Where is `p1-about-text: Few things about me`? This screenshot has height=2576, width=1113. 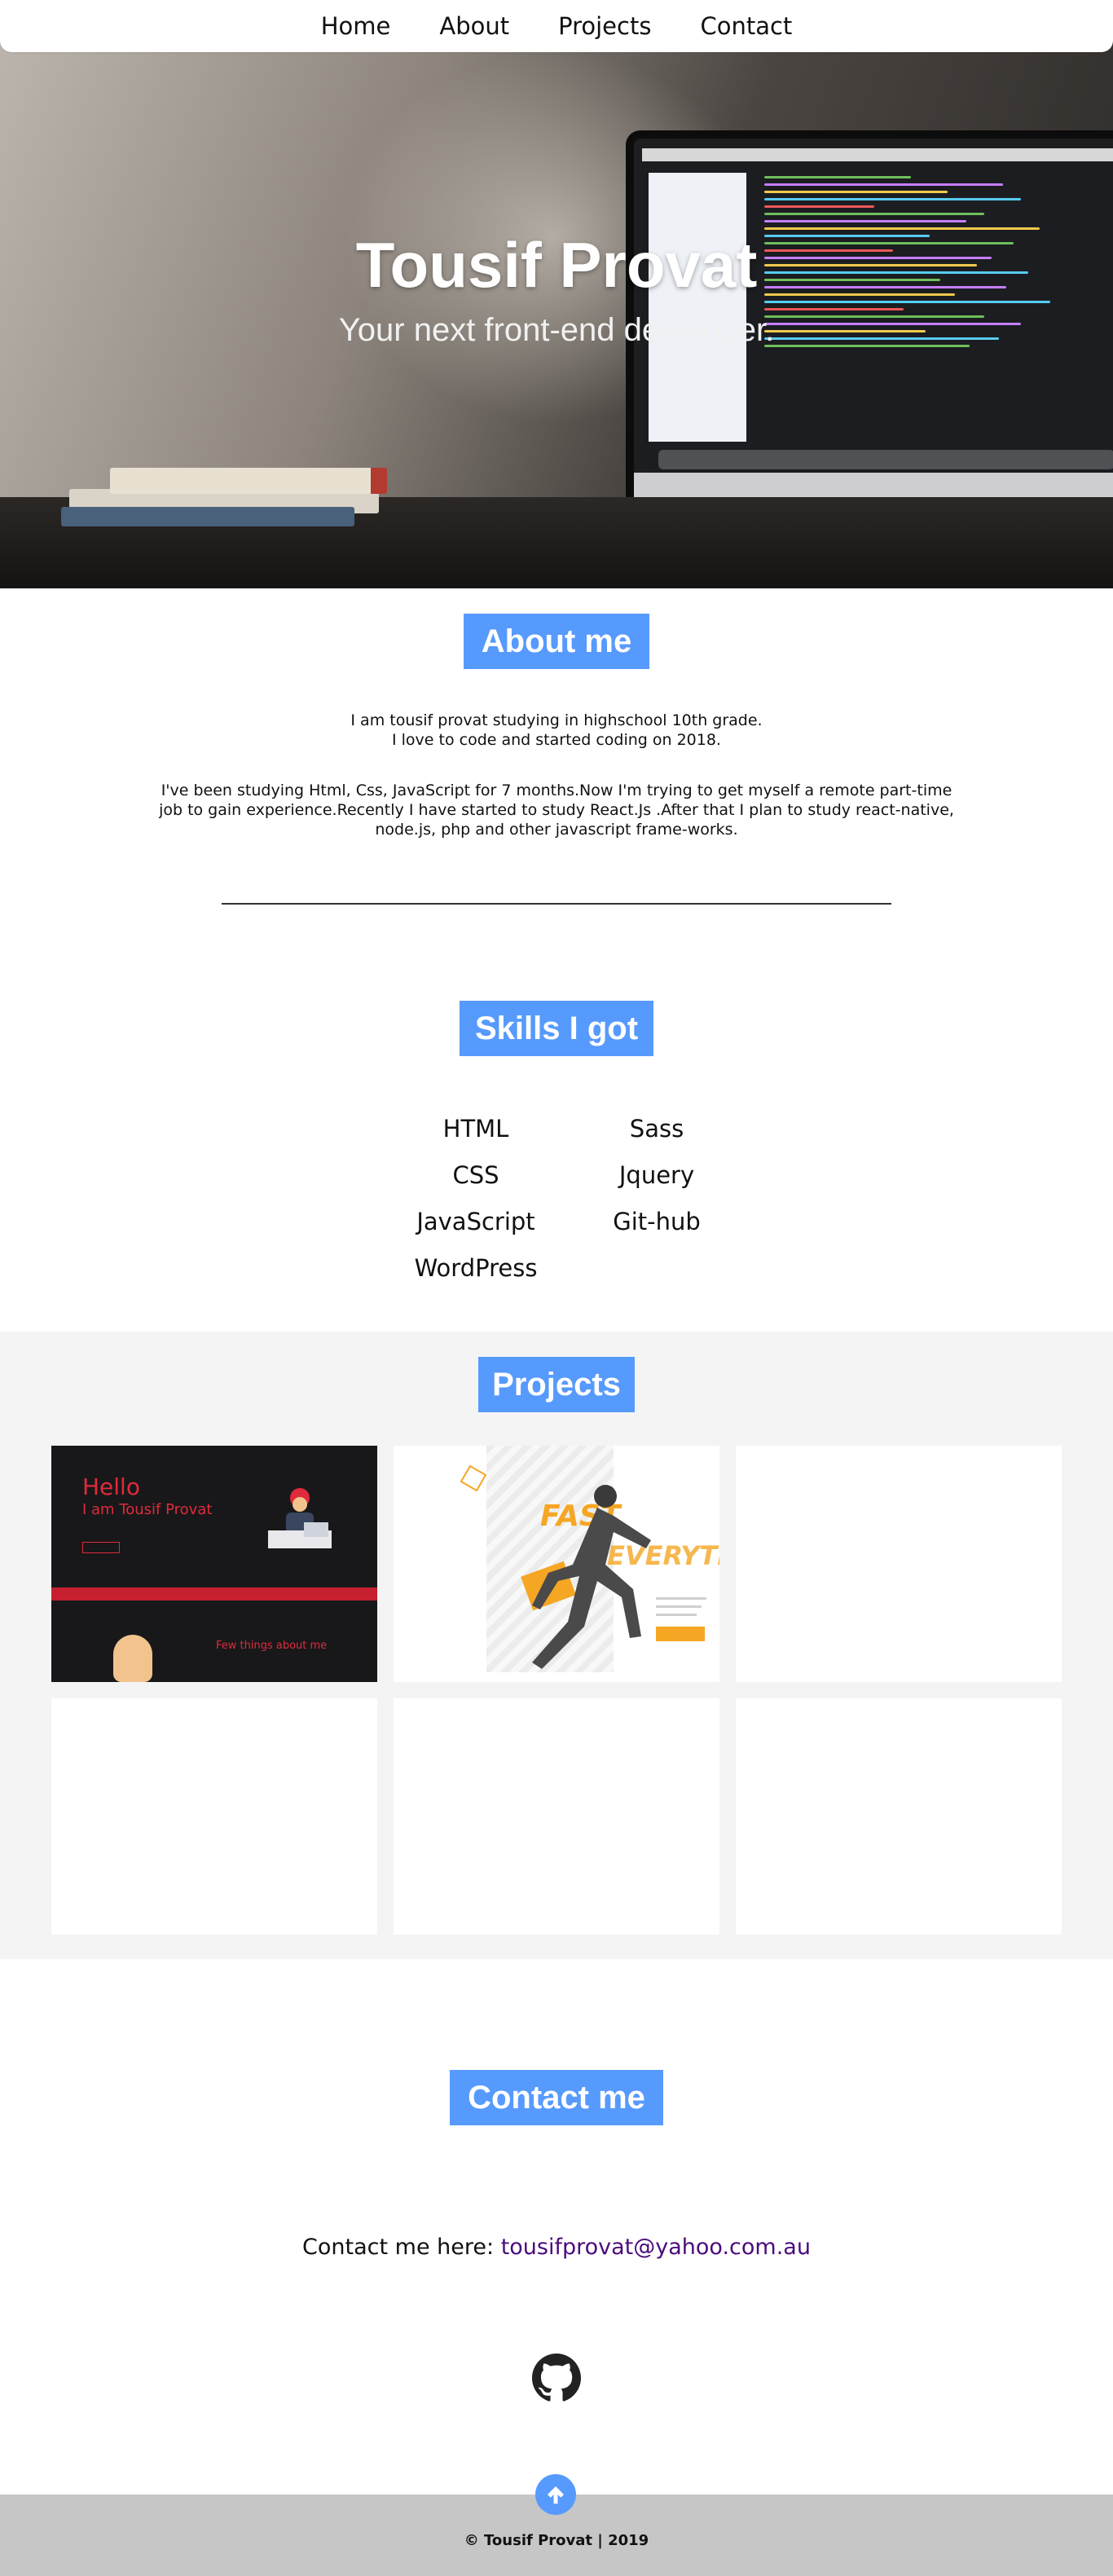
p1-about-text: Few things about me is located at coordinates (272, 1646).